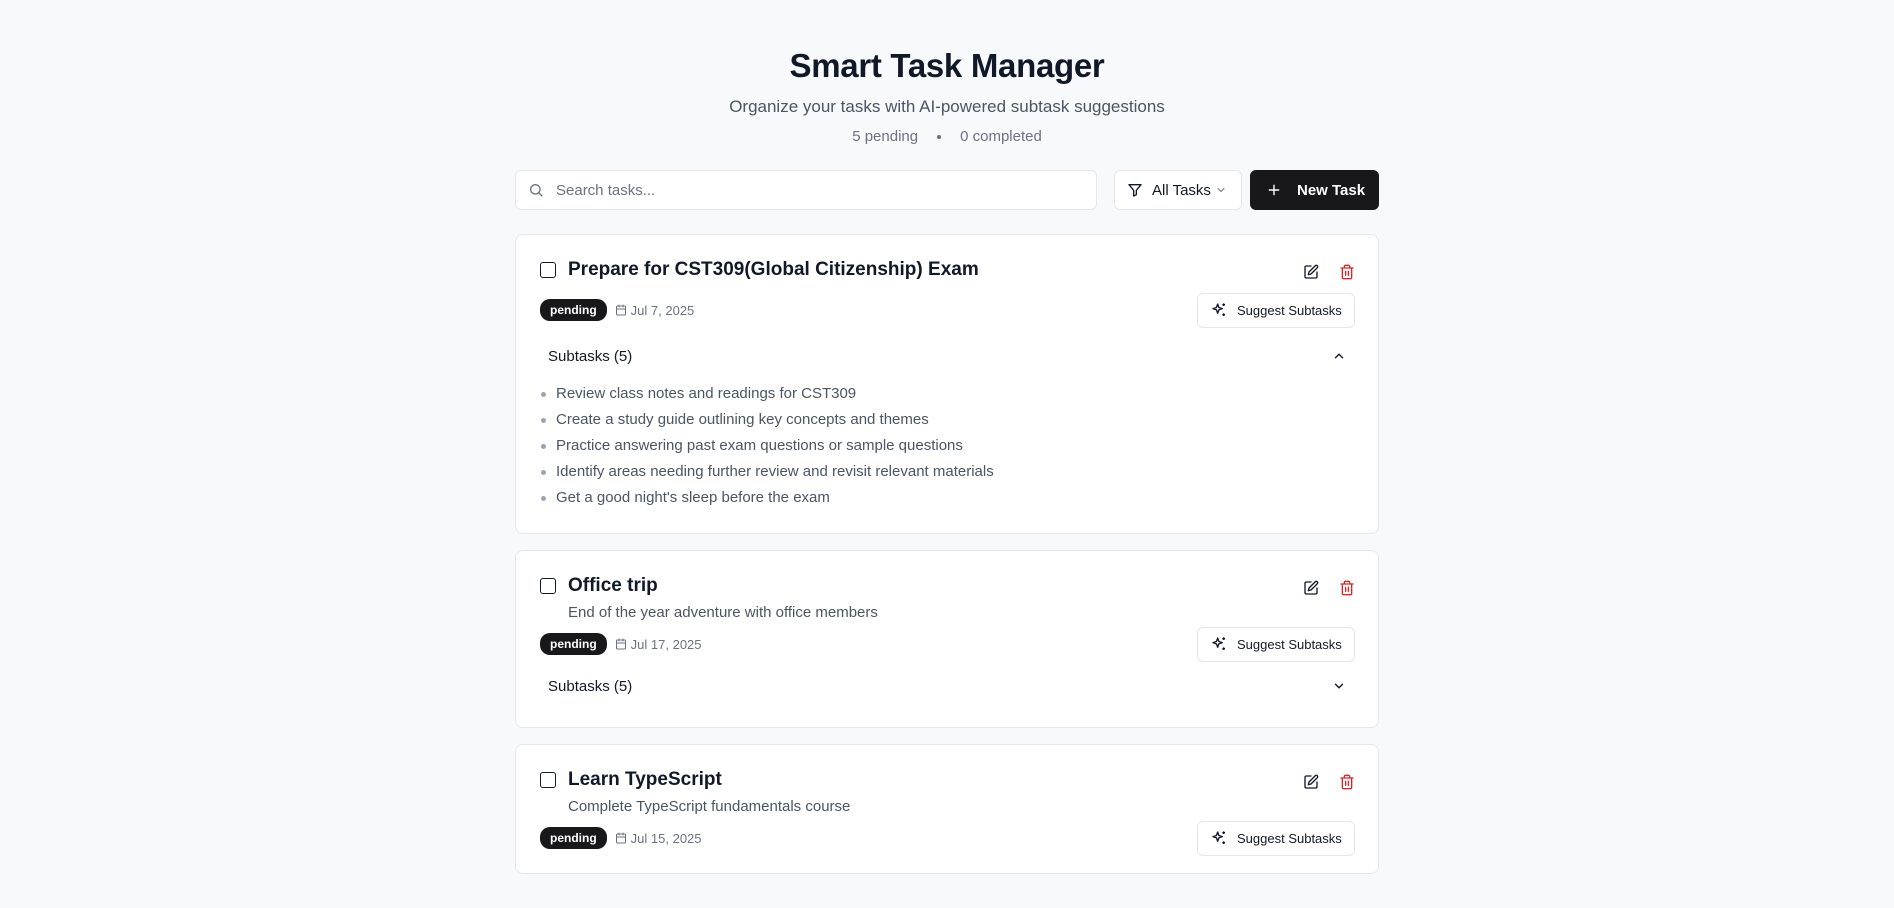  Describe the element at coordinates (1181, 190) in the screenshot. I see `filter-label: All Tasks` at that location.